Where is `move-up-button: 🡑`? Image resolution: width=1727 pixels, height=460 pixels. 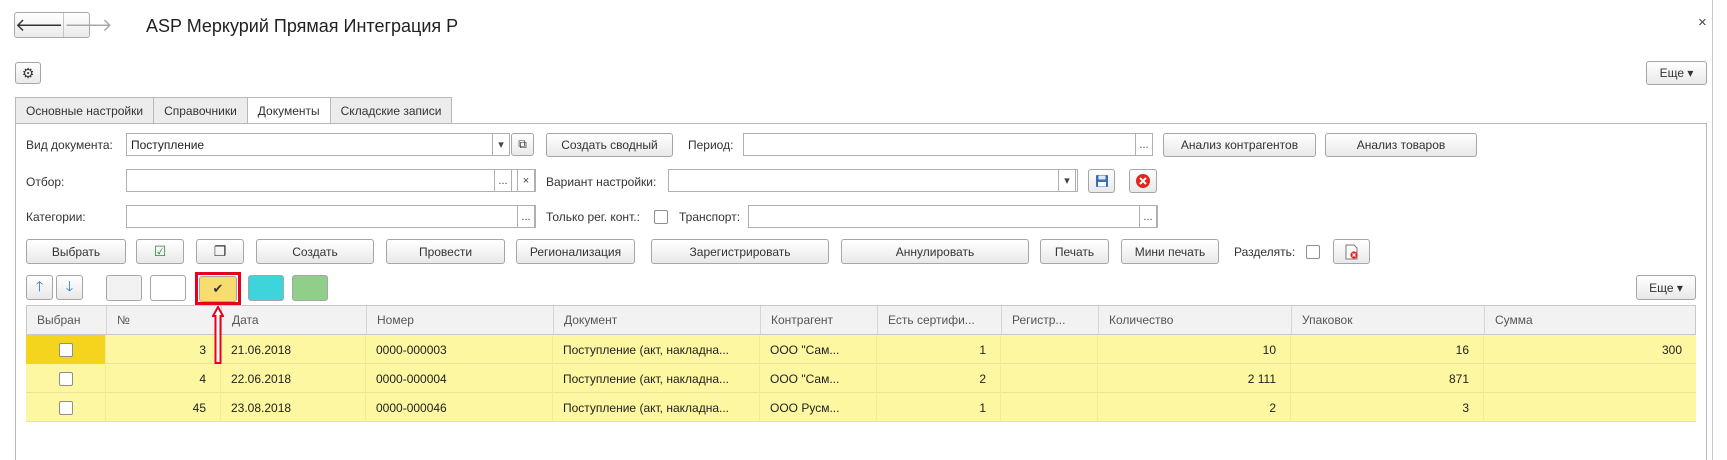
move-up-button: 🡑 is located at coordinates (39, 287).